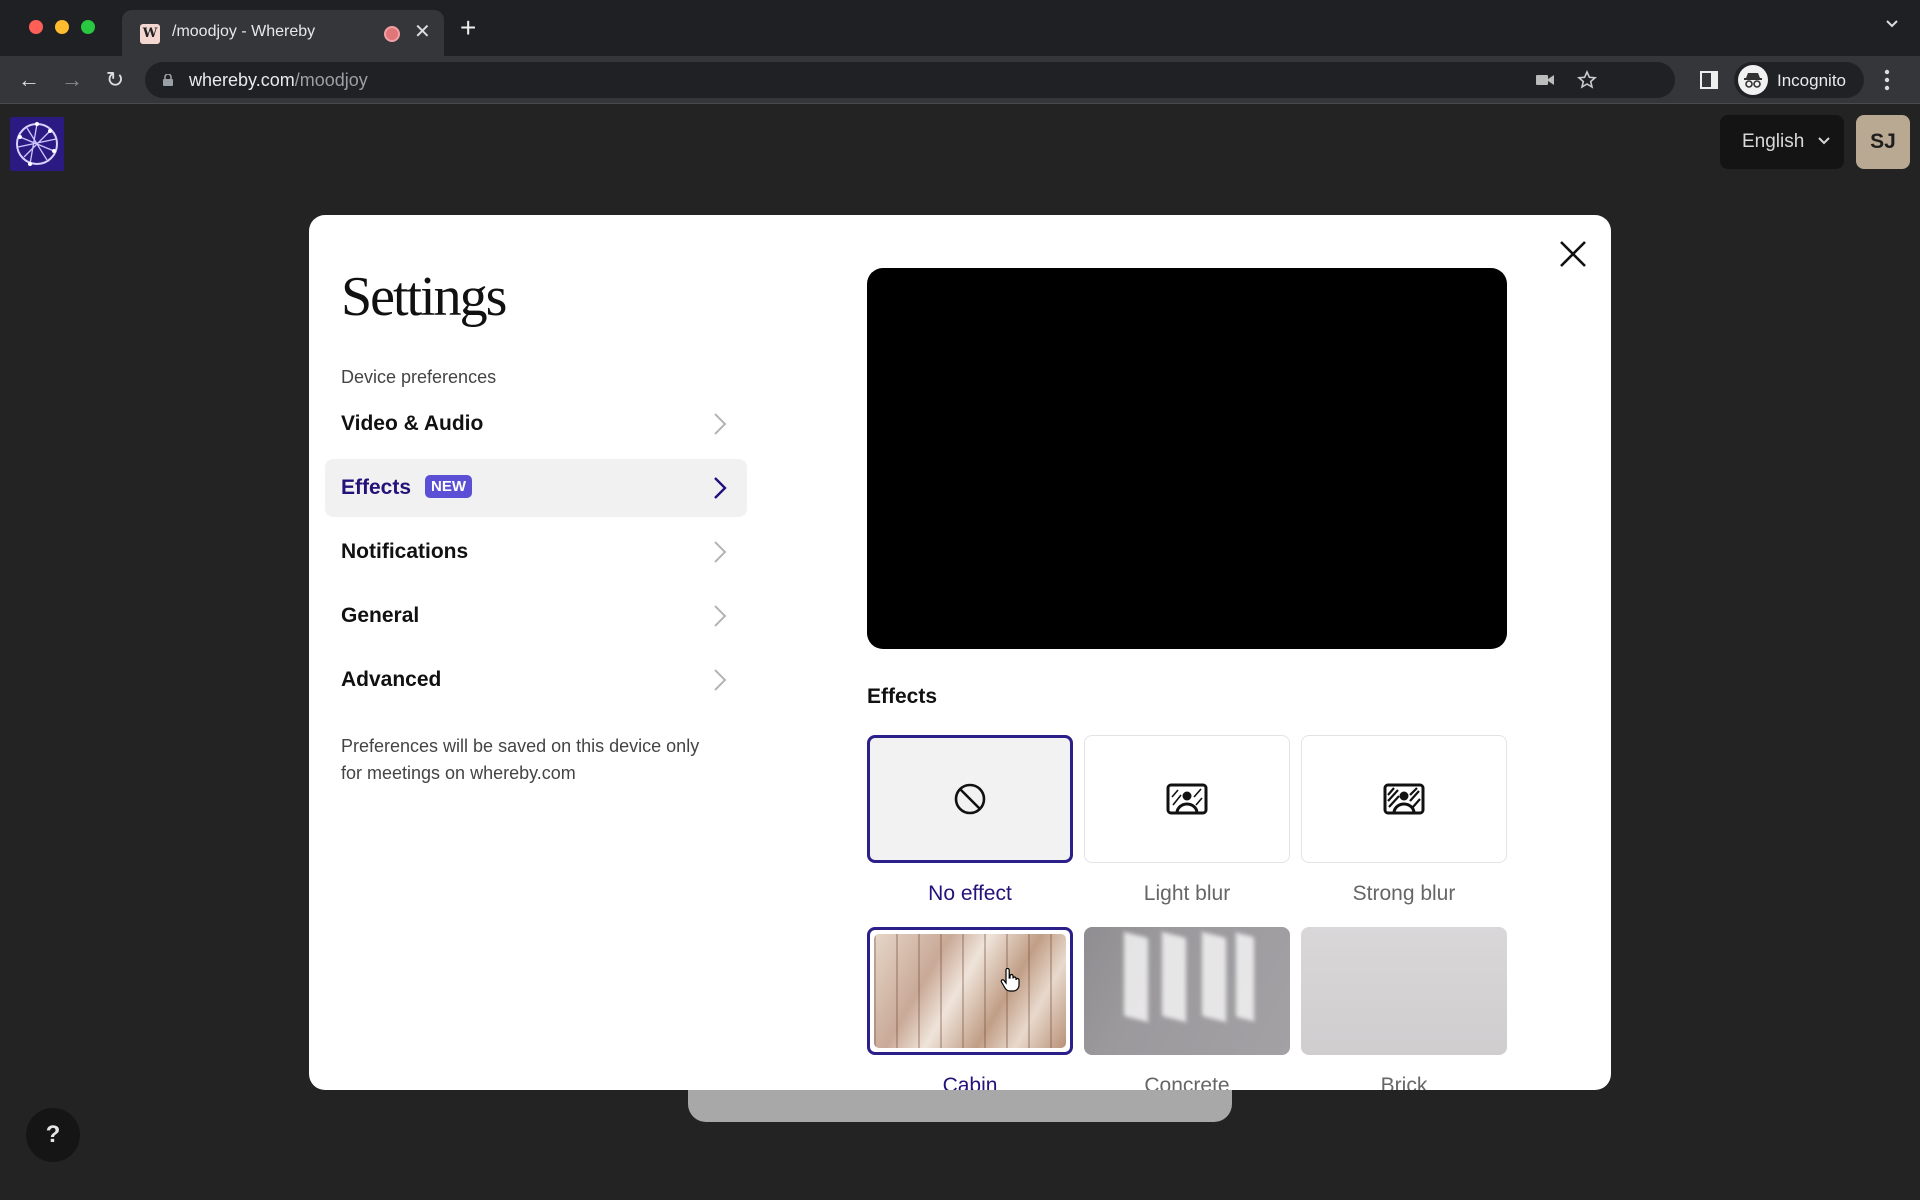 This screenshot has height=1200, width=1920. I want to click on window-close-button, so click(36, 27).